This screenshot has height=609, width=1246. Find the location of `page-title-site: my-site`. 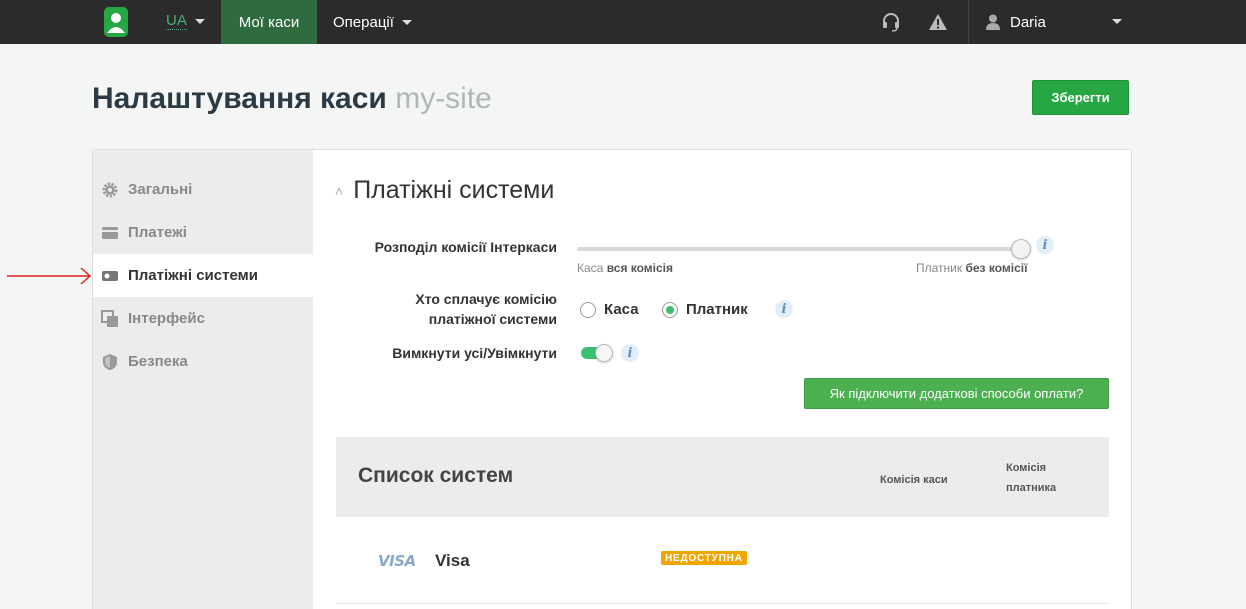

page-title-site: my-site is located at coordinates (443, 98).